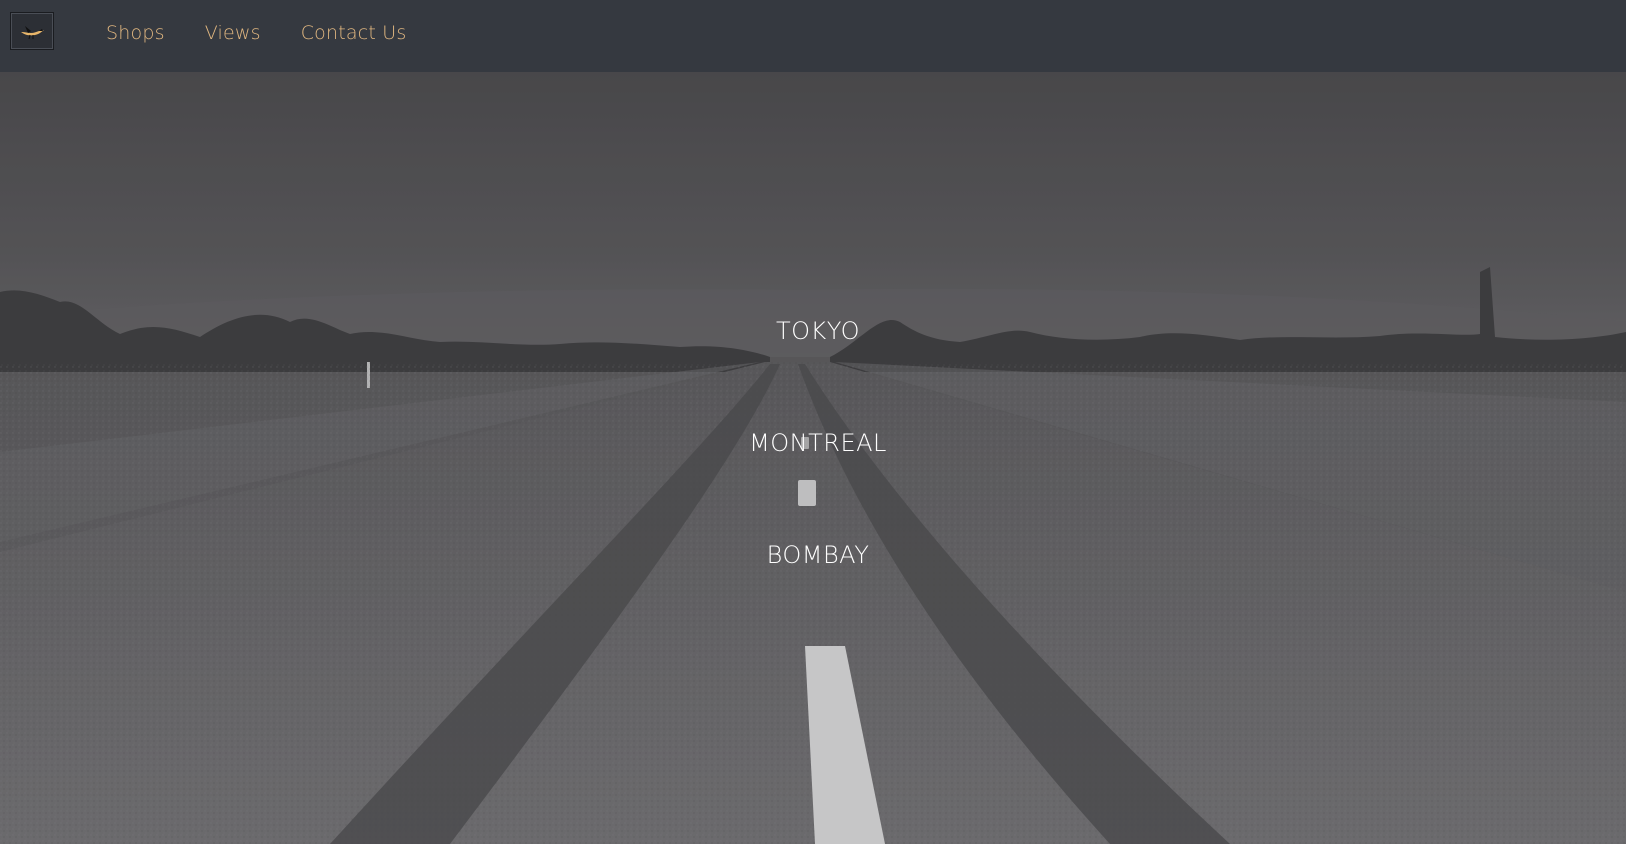 The width and height of the screenshot is (1626, 844). I want to click on home-logo-button, so click(32, 31).